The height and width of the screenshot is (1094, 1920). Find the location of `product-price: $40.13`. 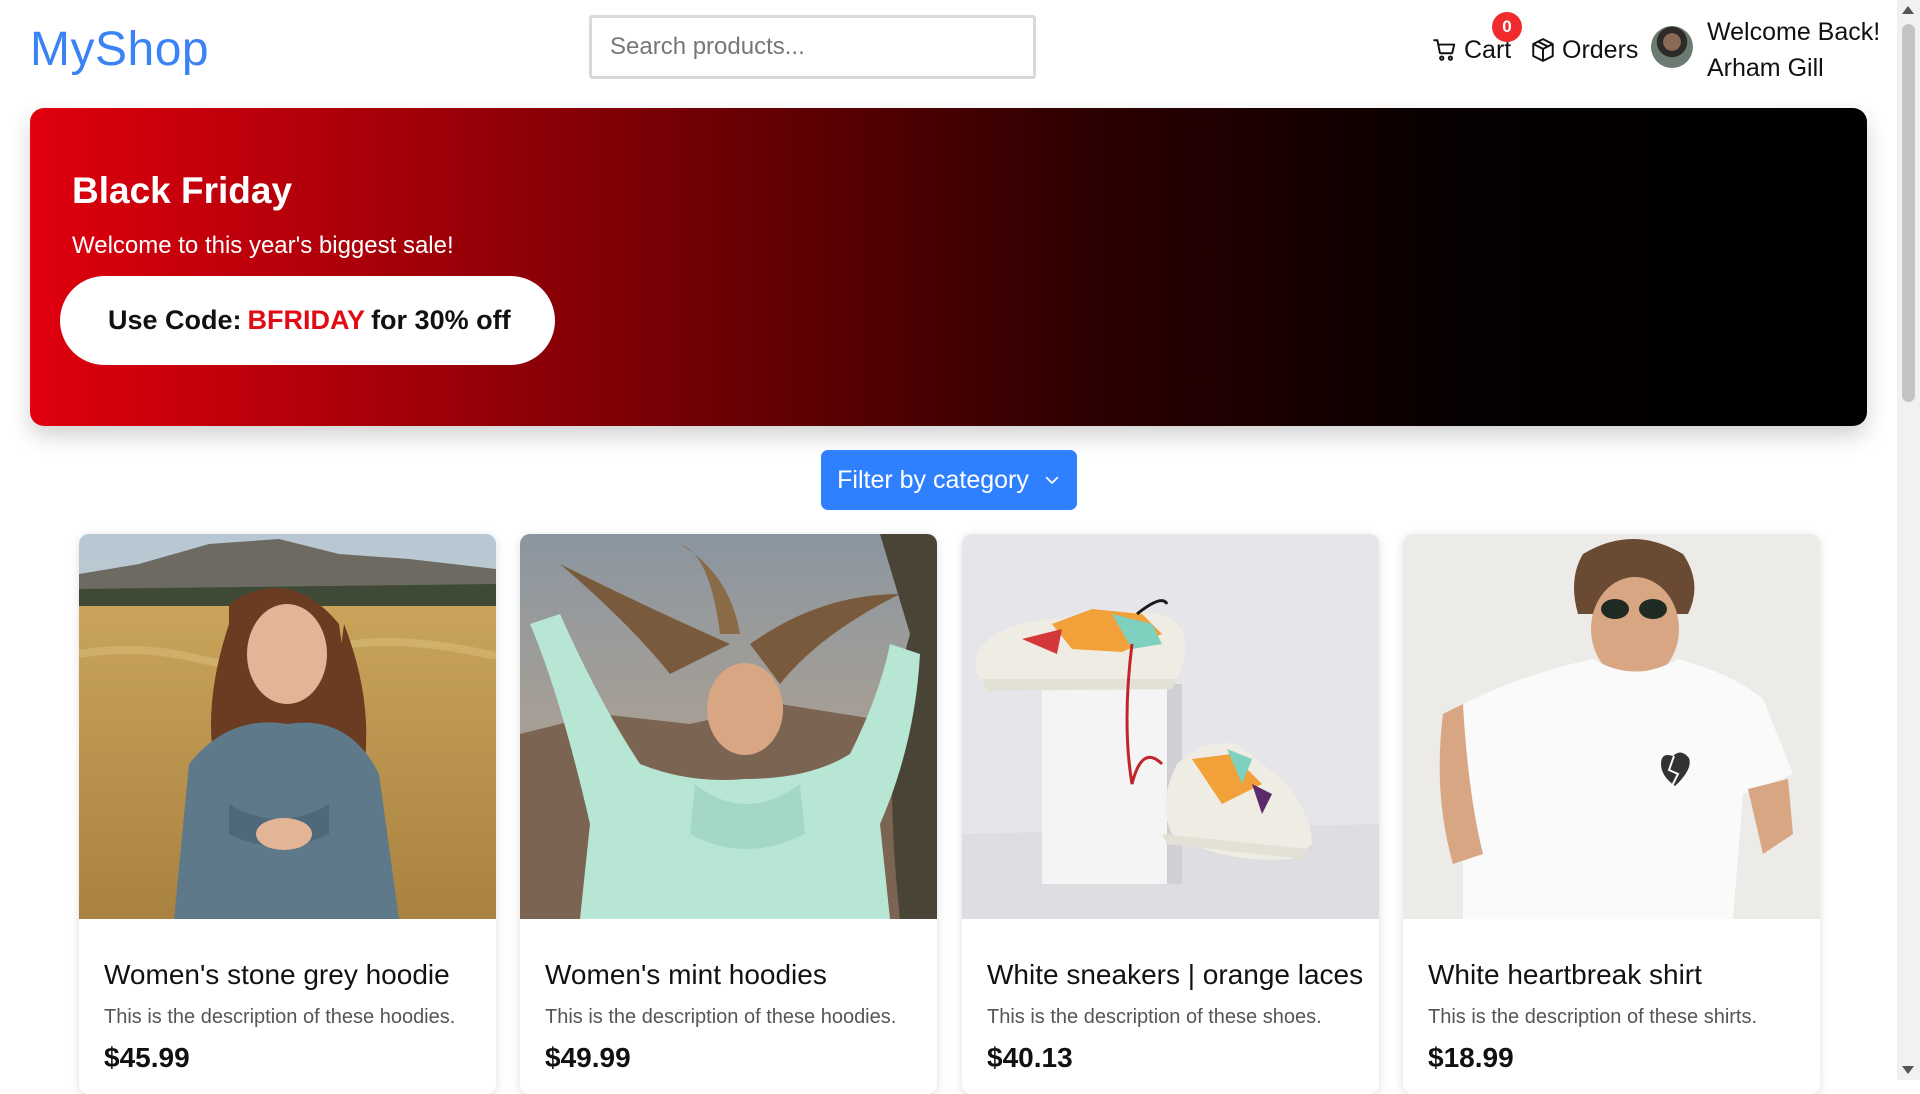

product-price: $40.13 is located at coordinates (1030, 1057).